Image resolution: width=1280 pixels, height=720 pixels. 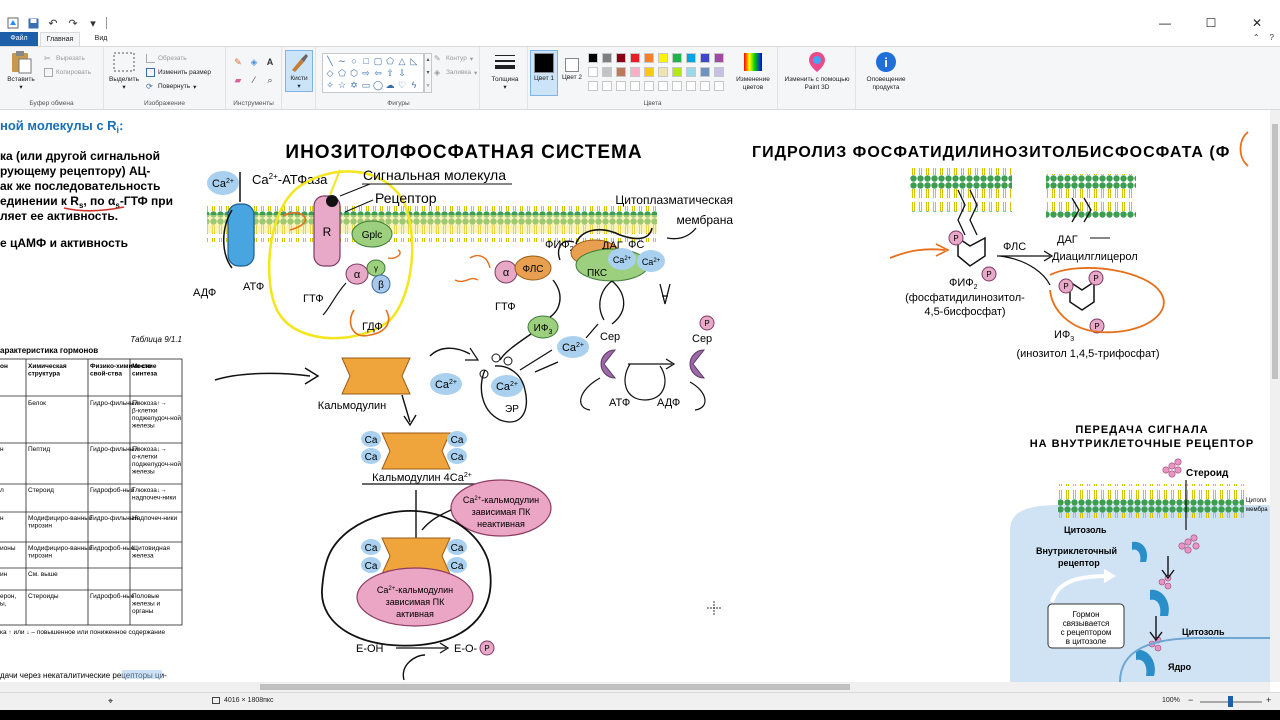 What do you see at coordinates (123, 88) in the screenshot?
I see `select-dropdown-icon: ▾` at bounding box center [123, 88].